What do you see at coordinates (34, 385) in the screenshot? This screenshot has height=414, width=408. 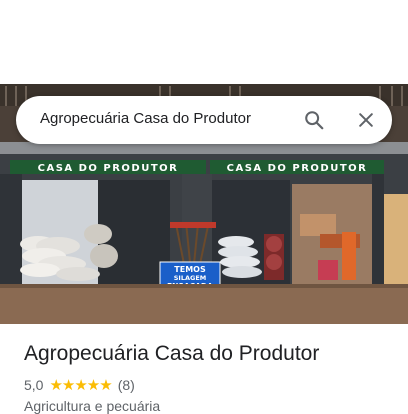 I see `rating-value: 5,0` at bounding box center [34, 385].